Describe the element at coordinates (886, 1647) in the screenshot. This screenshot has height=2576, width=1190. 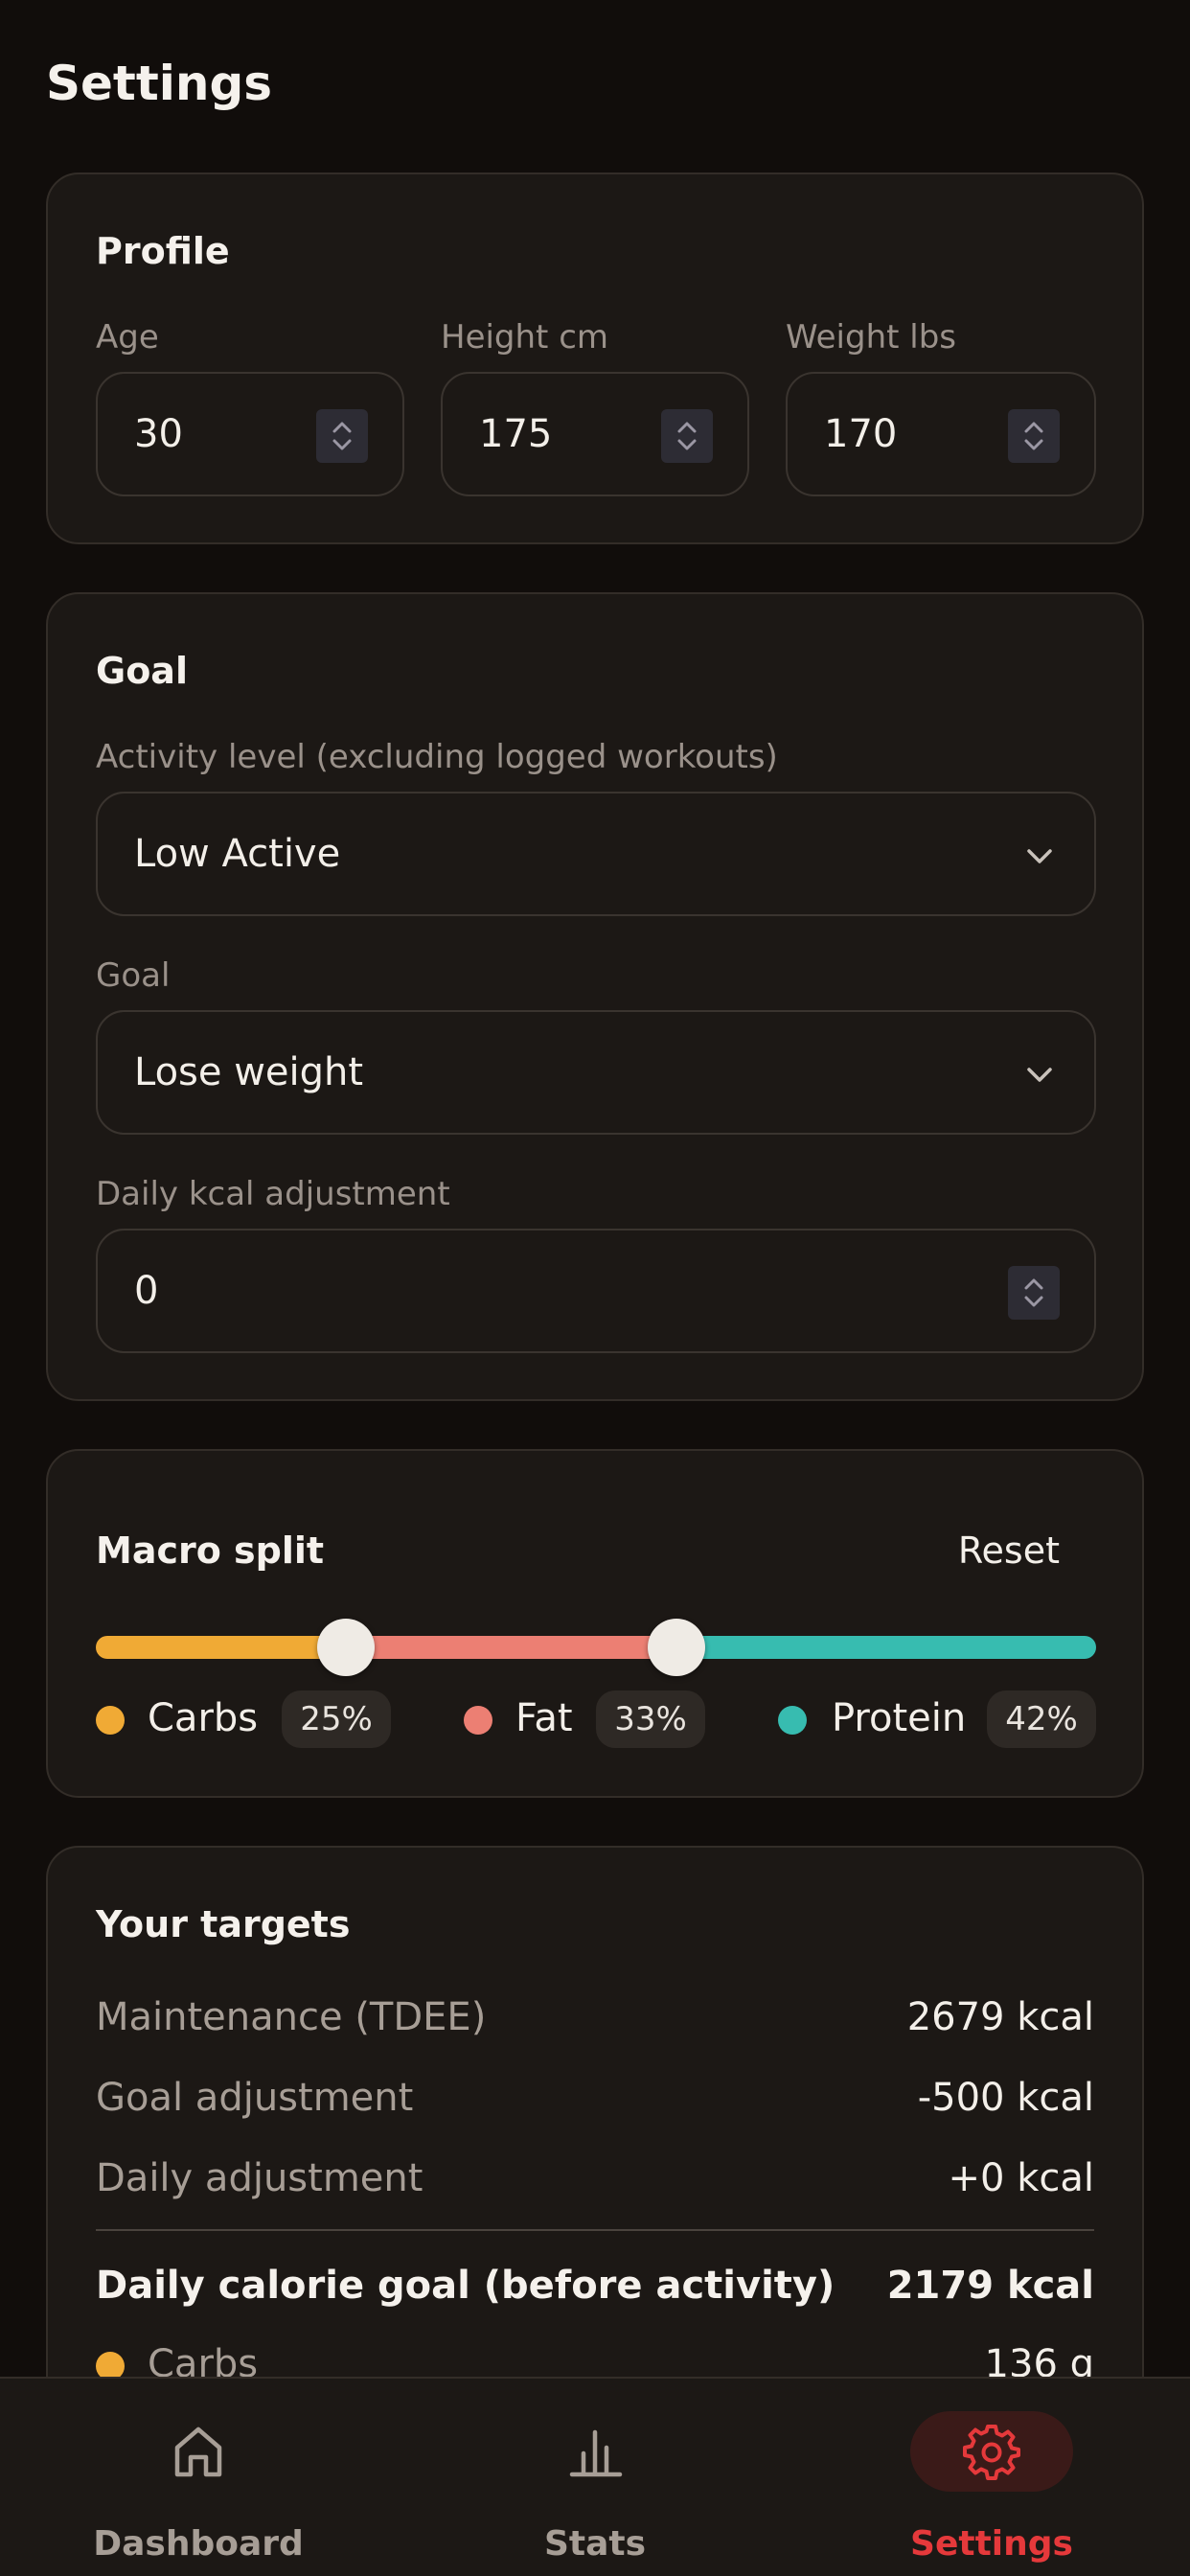
I see `protein-track` at that location.